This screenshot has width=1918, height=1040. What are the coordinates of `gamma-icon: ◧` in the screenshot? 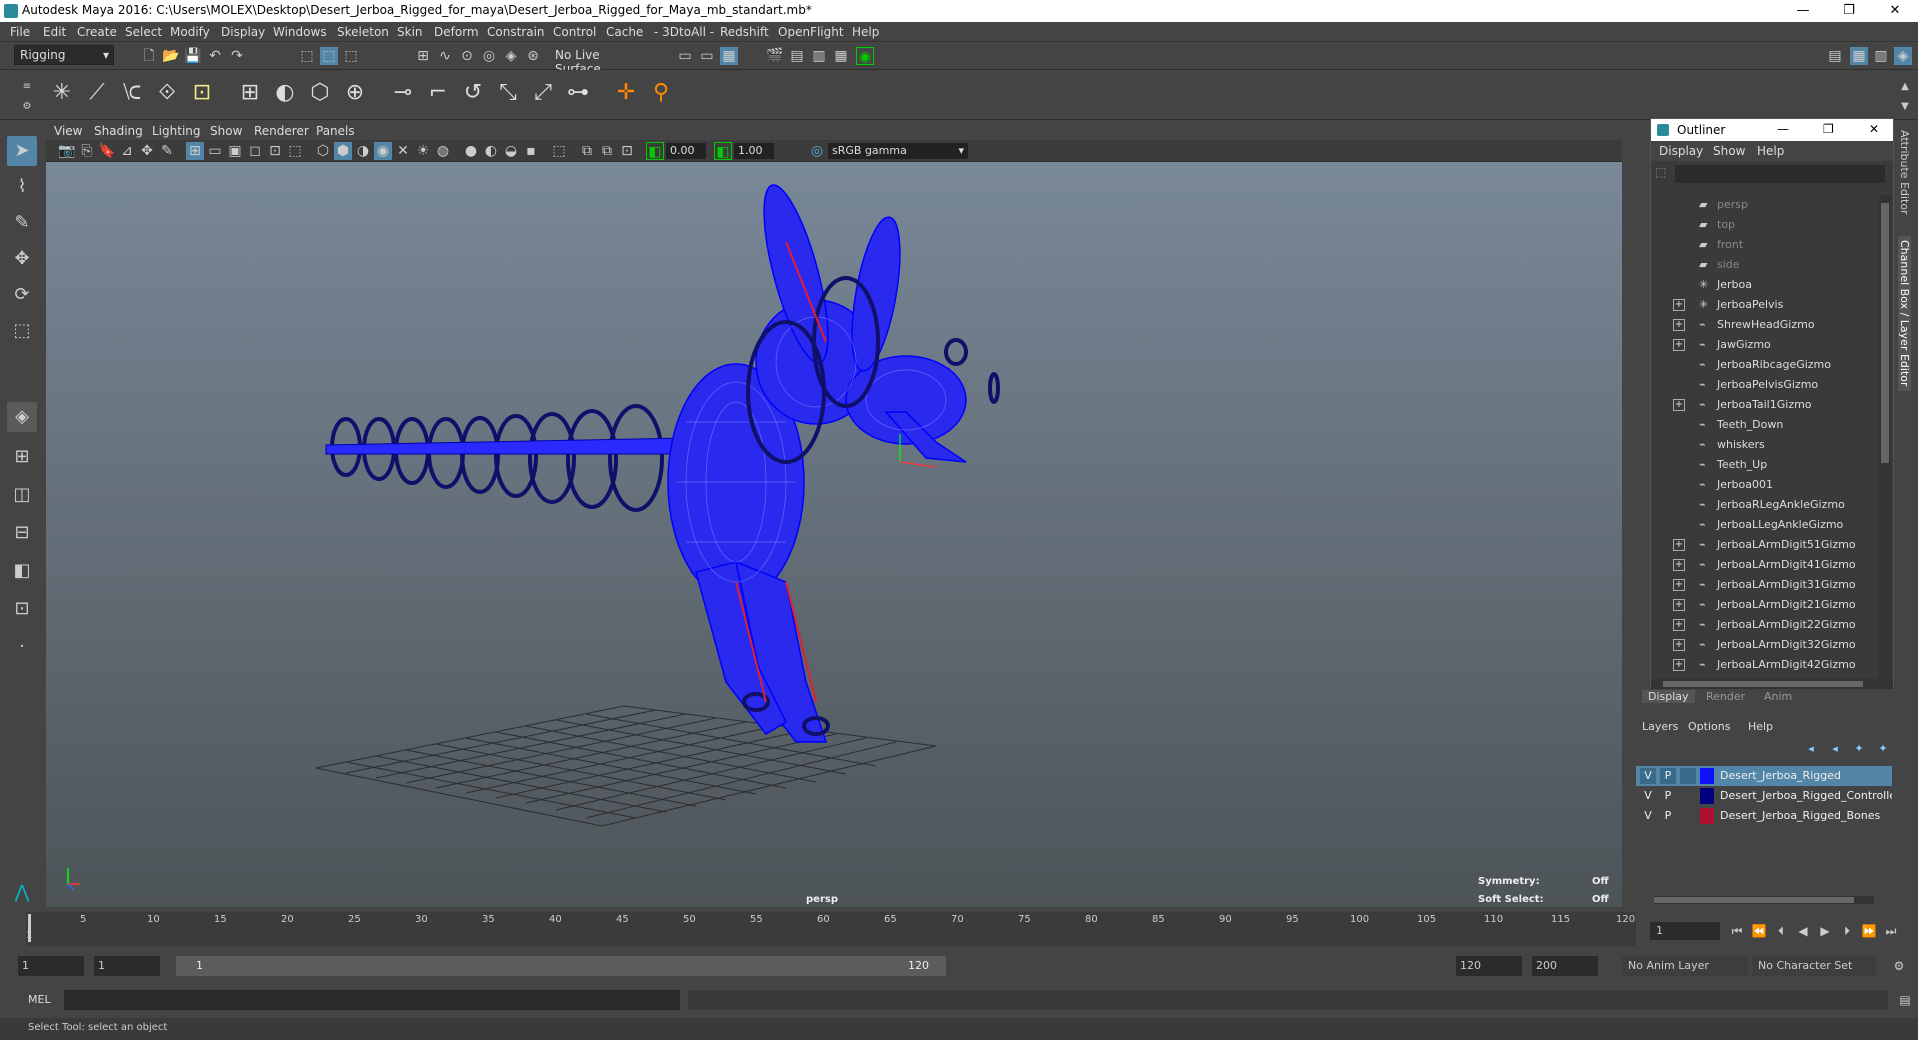 It's located at (723, 151).